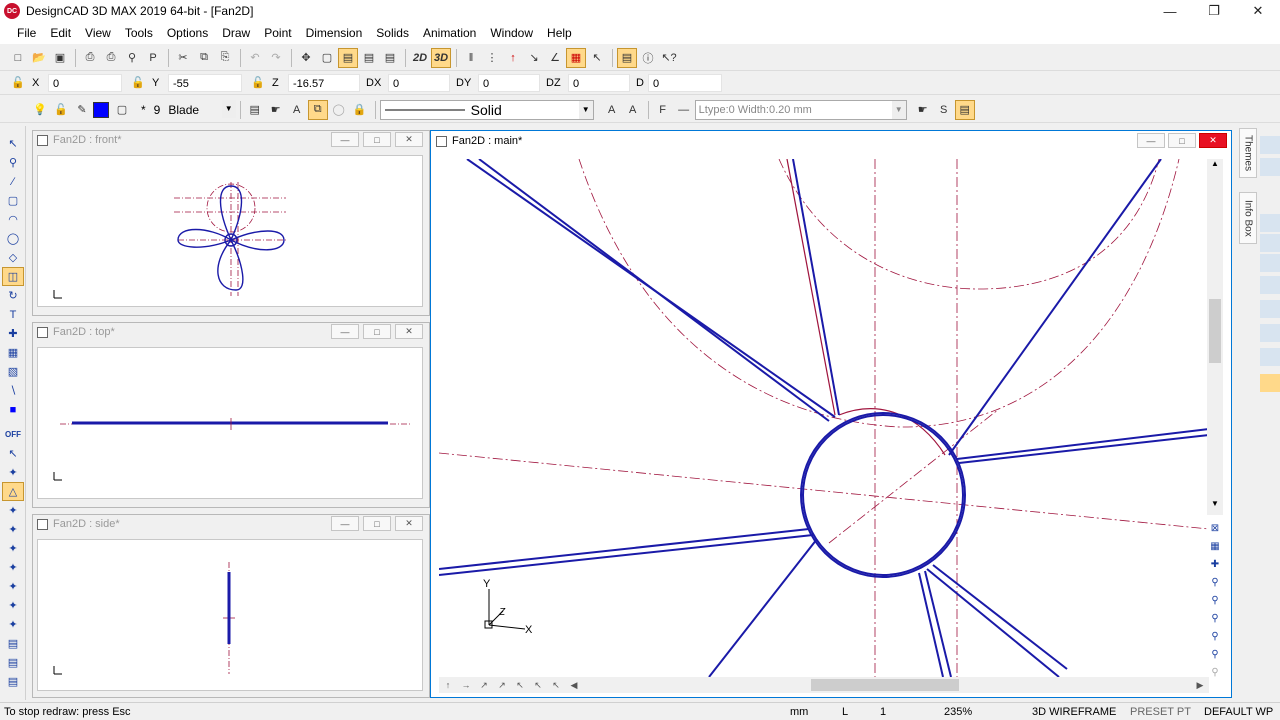 The height and width of the screenshot is (720, 1280). Describe the element at coordinates (484, 685) in the screenshot. I see `view-nav-diag1-icon: ↗` at that location.